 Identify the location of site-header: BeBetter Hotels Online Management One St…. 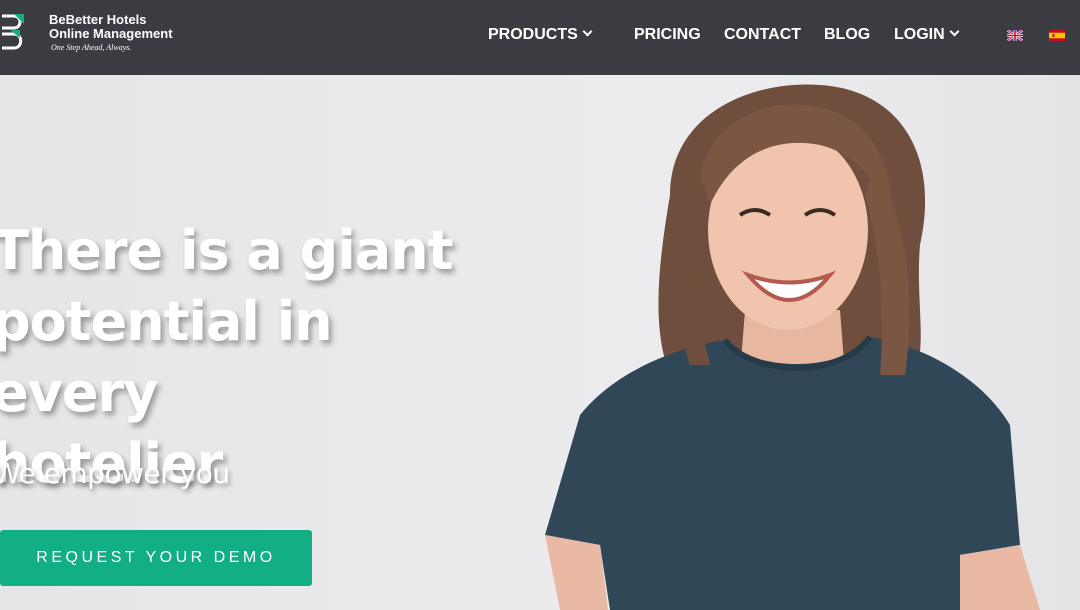
(540, 37).